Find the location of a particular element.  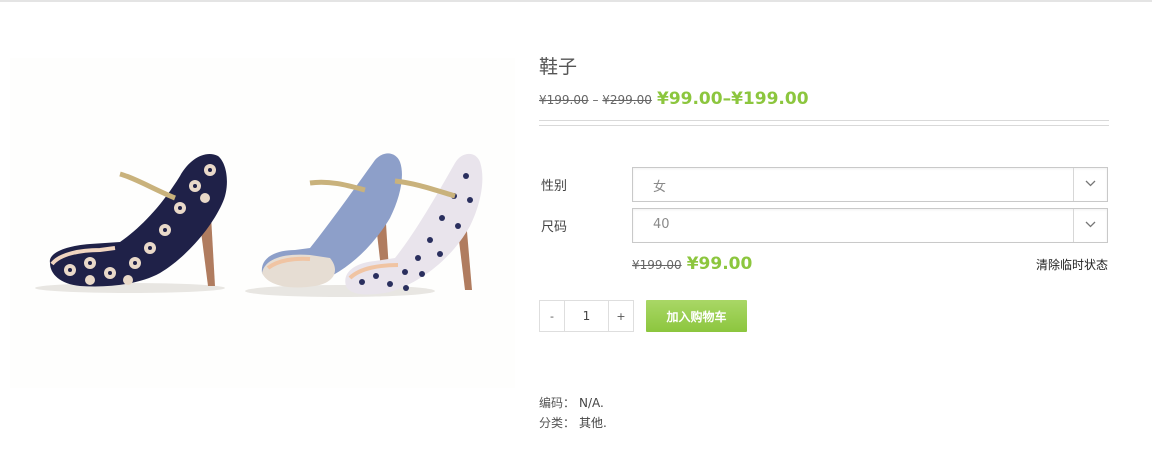

add-to-cart-button: 加入购物车 is located at coordinates (696, 316).